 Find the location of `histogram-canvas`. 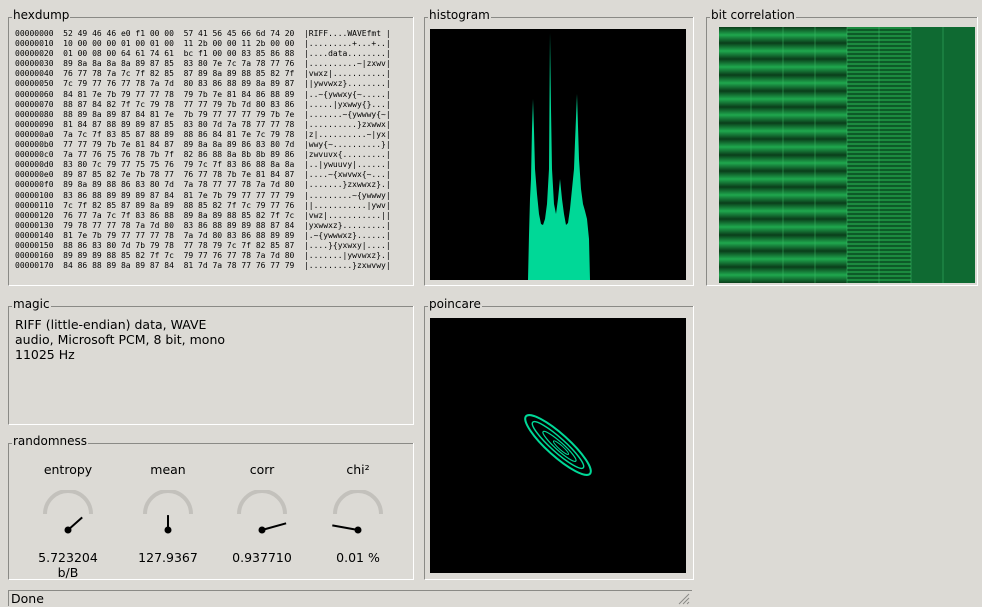

histogram-canvas is located at coordinates (558, 154).